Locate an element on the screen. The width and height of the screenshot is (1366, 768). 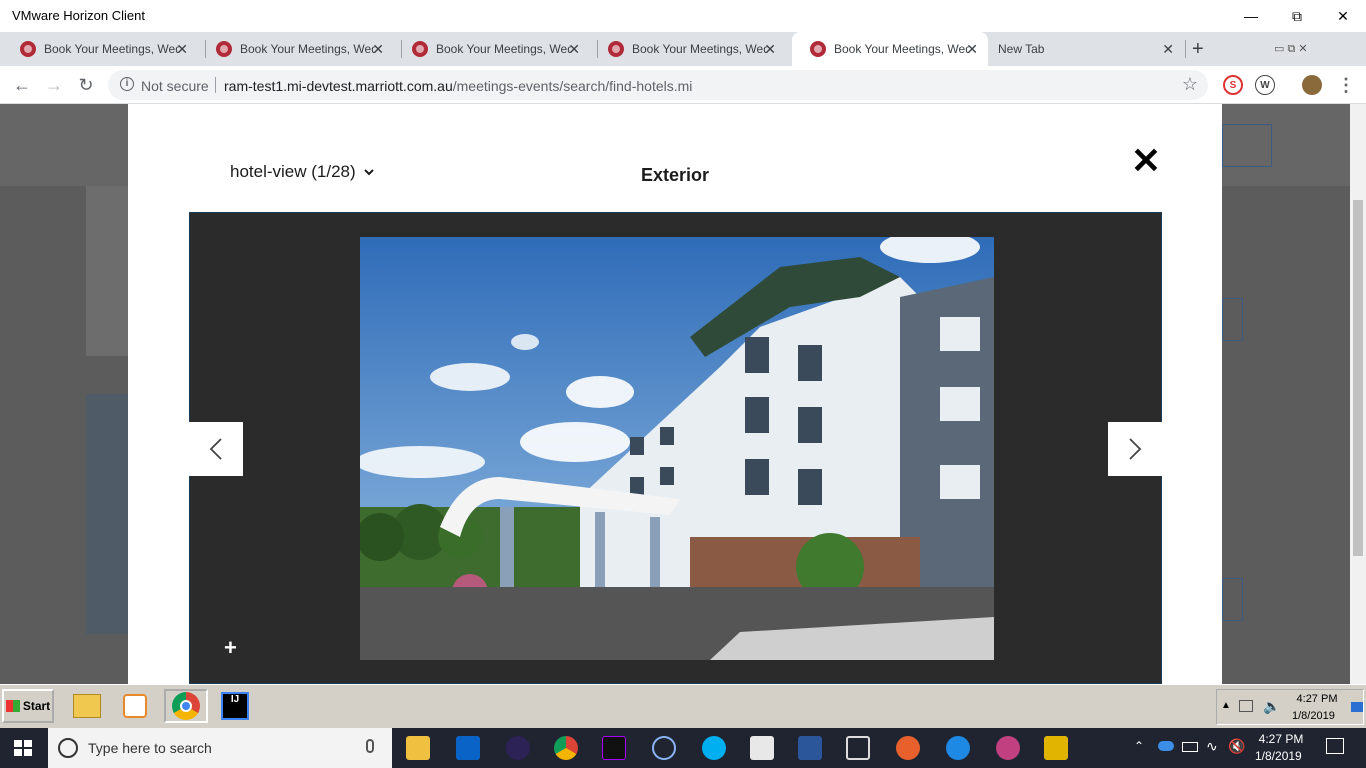
chrome-taskbar-icon is located at coordinates (186, 706).